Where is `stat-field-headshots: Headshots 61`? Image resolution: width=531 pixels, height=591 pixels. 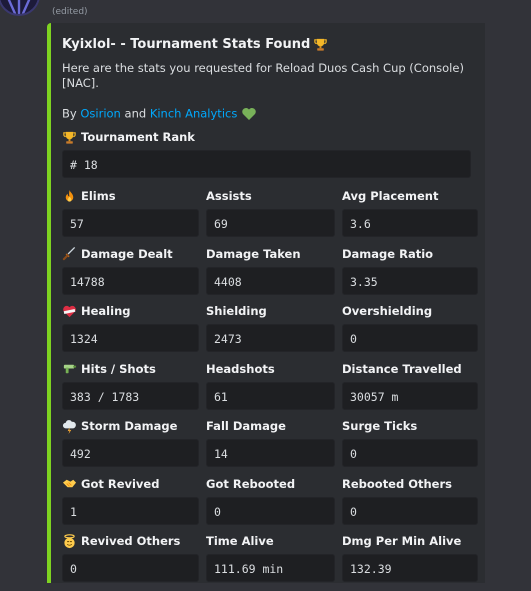 stat-field-headshots: Headshots 61 is located at coordinates (270, 390).